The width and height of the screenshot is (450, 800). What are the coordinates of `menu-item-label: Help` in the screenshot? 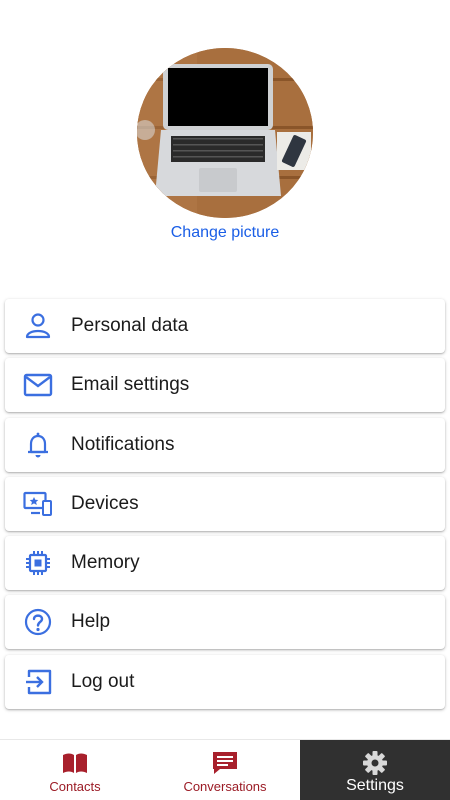 It's located at (91, 622).